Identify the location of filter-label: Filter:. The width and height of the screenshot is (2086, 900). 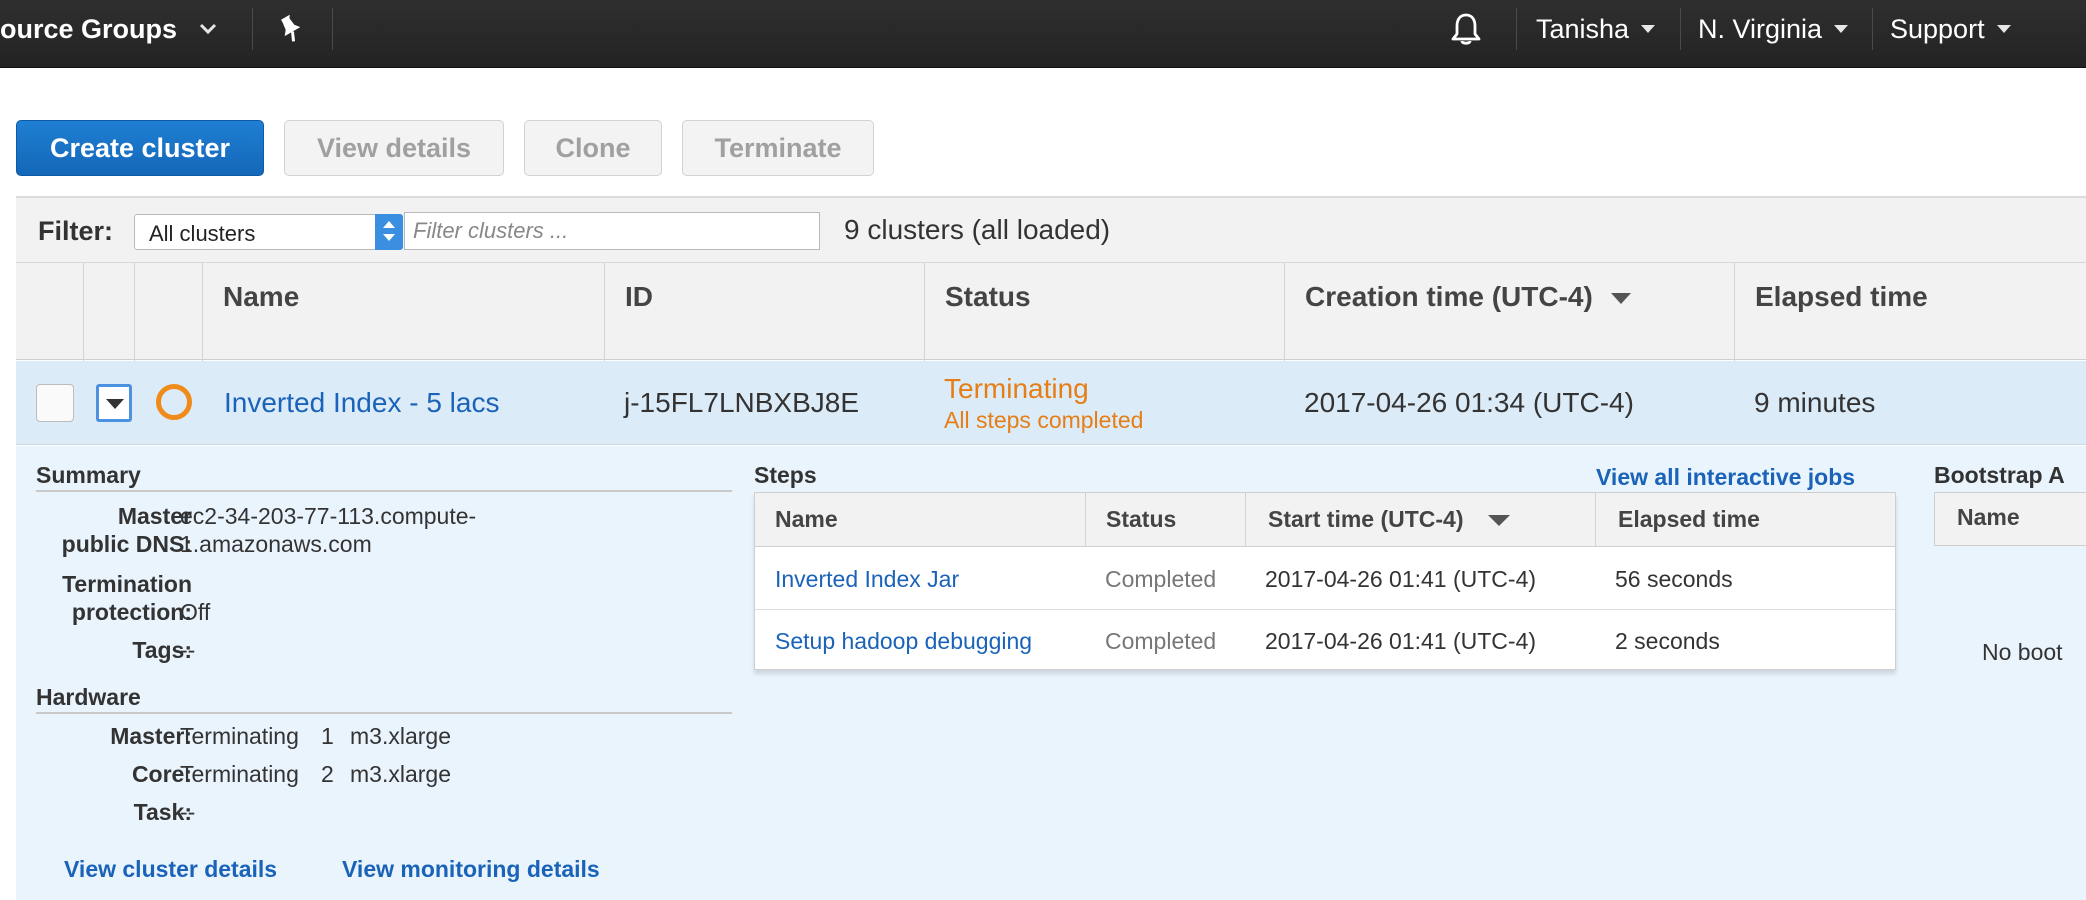
(76, 231).